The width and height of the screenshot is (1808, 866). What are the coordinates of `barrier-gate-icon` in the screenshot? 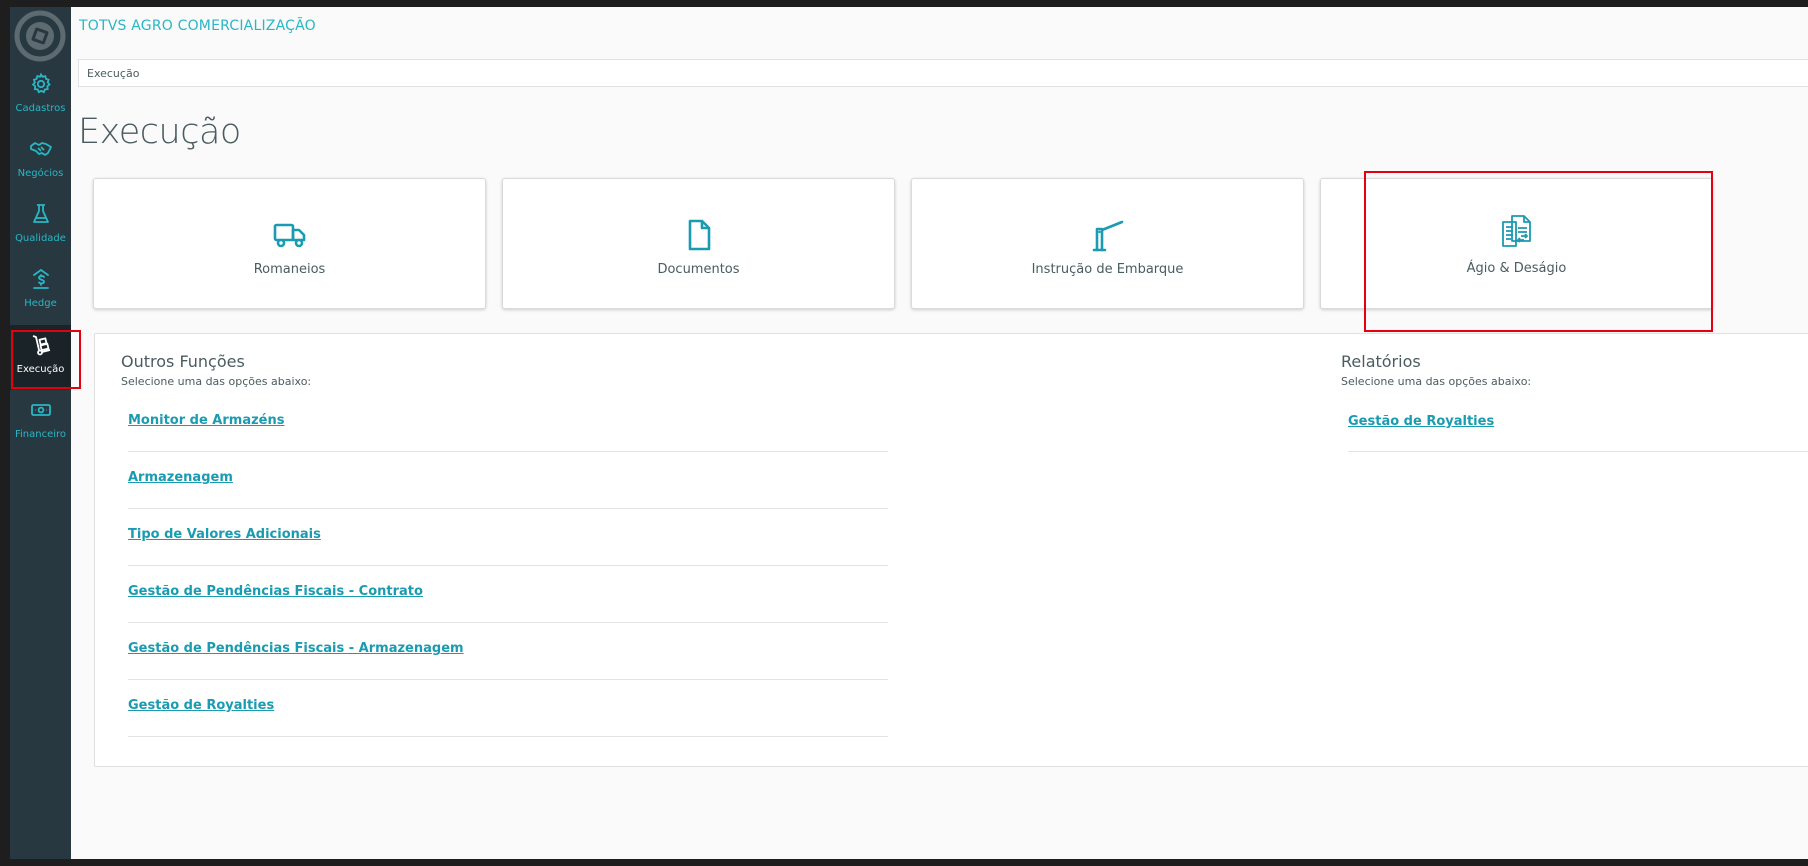 It's located at (1107, 236).